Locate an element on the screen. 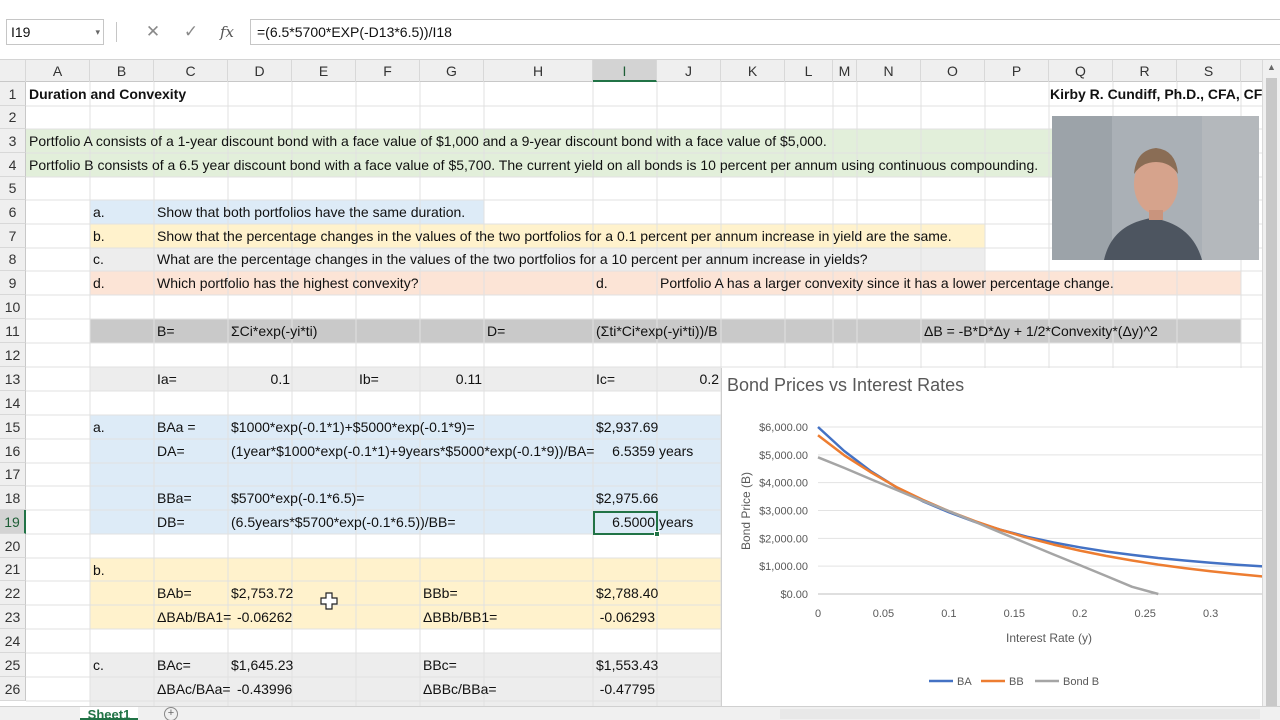 This screenshot has width=1280, height=720. delta-bbb-value: -0.06293 is located at coordinates (624, 617).